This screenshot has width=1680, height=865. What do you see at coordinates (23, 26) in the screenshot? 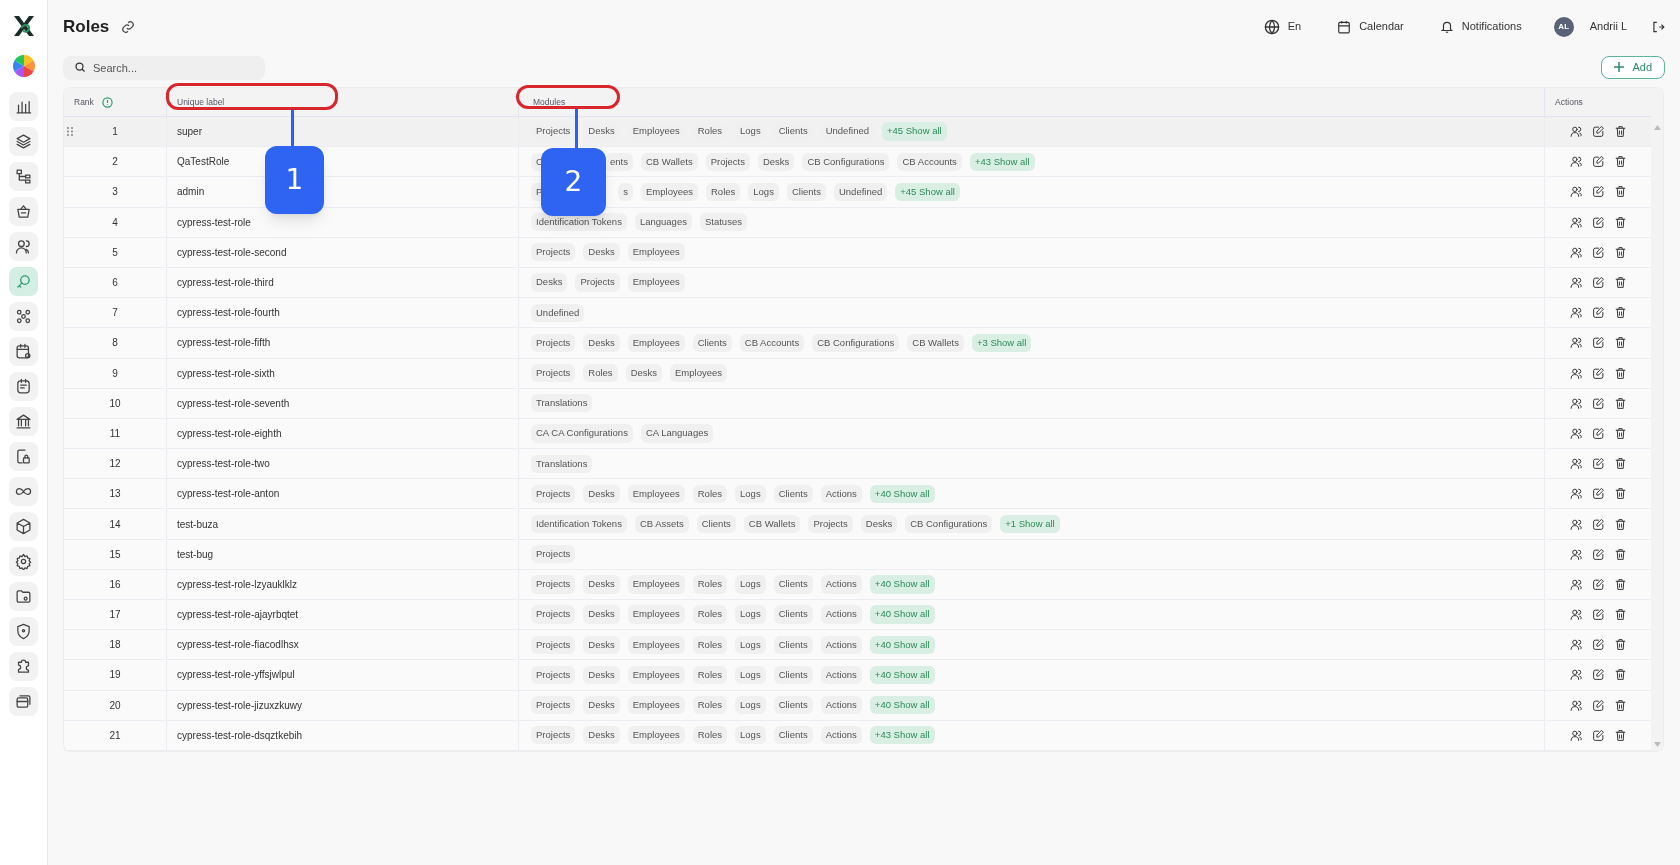
I see `logo-icon` at bounding box center [23, 26].